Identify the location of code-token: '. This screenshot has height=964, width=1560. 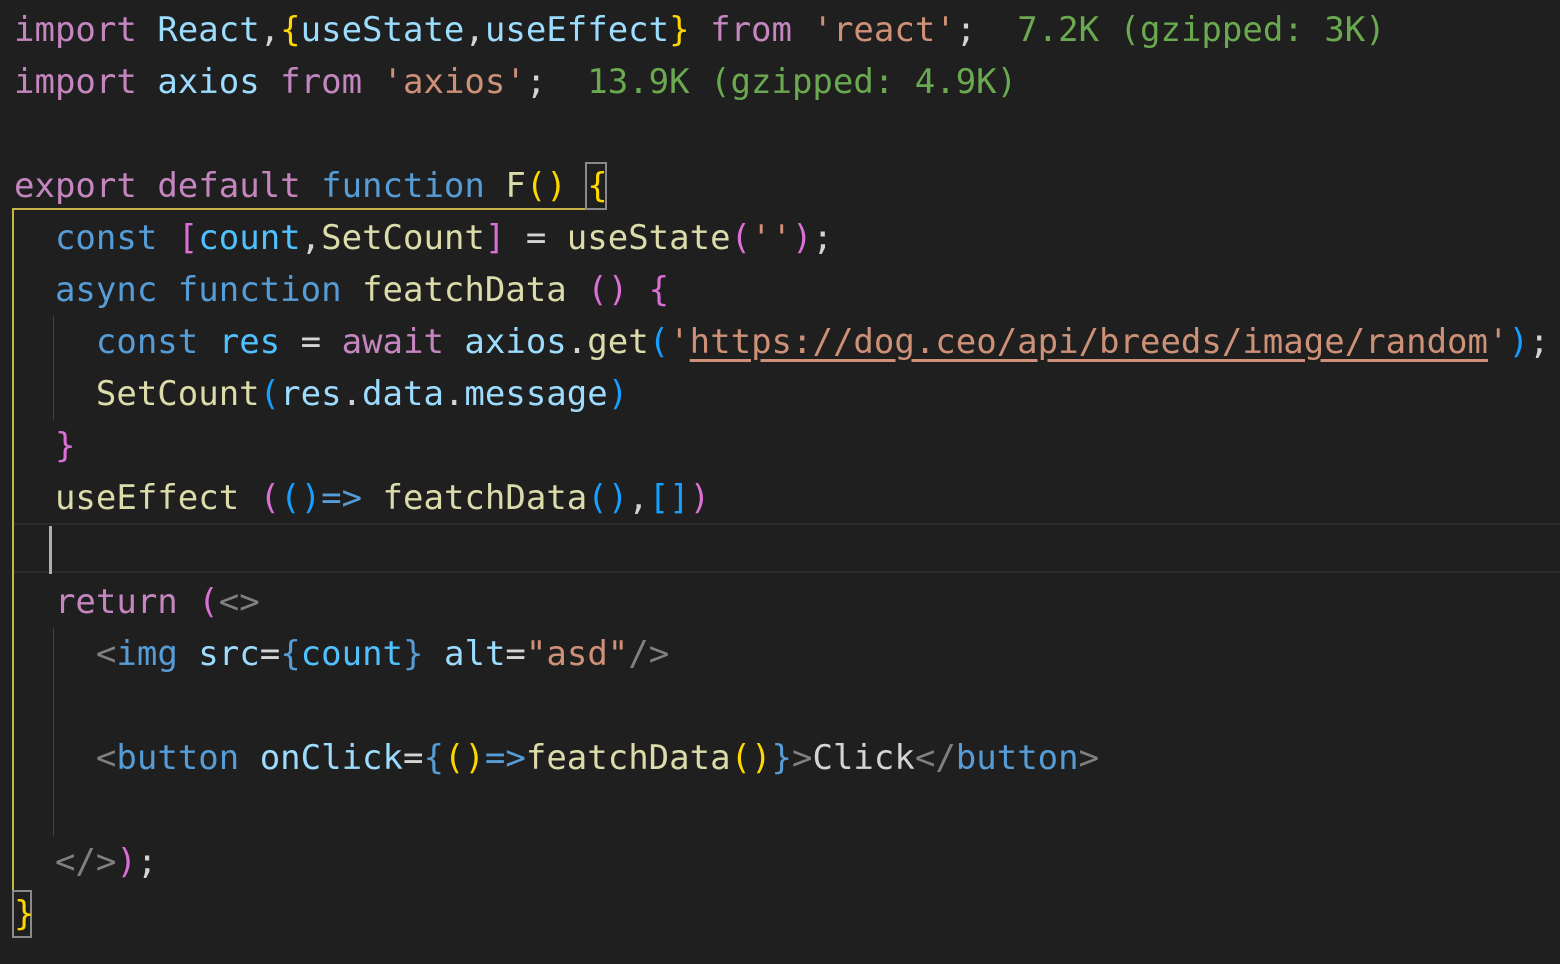
(679, 342).